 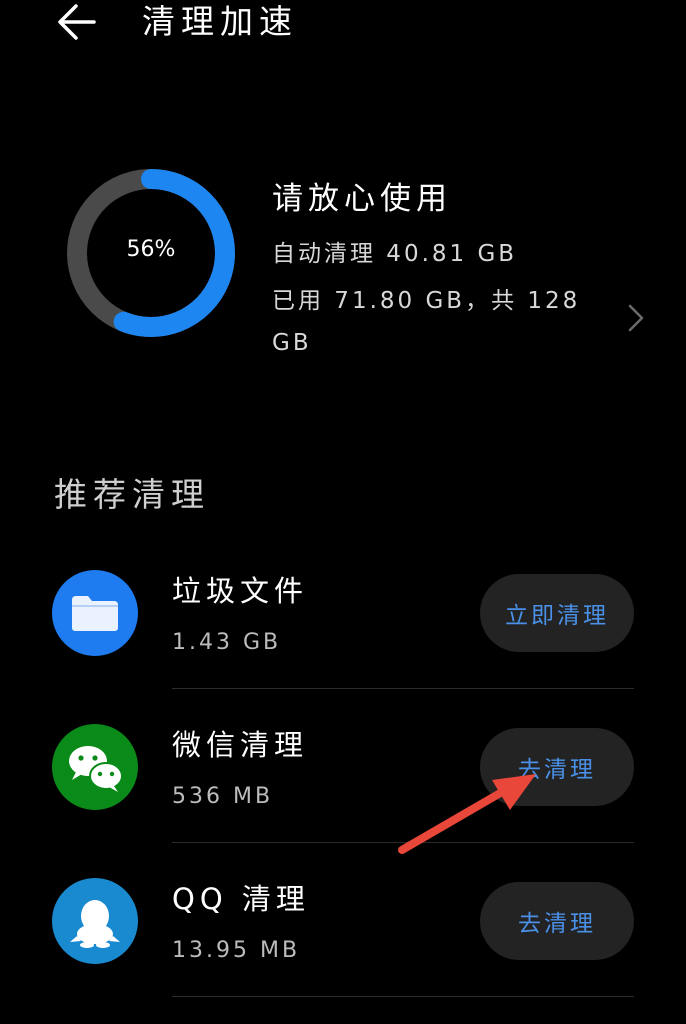 I want to click on chevron-right-icon, so click(x=636, y=318).